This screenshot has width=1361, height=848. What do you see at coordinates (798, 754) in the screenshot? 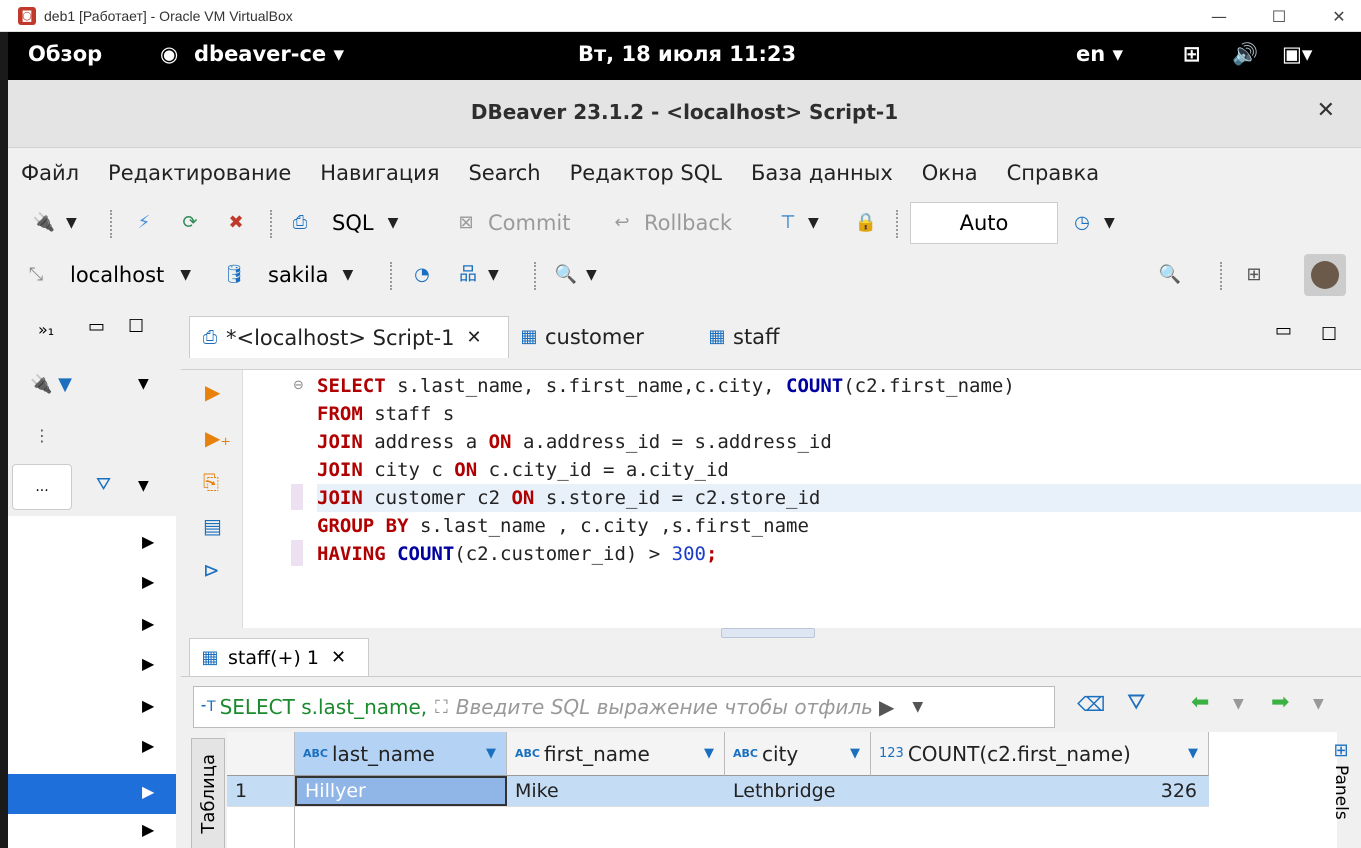
I see `column-header-city: ABC city ▼` at bounding box center [798, 754].